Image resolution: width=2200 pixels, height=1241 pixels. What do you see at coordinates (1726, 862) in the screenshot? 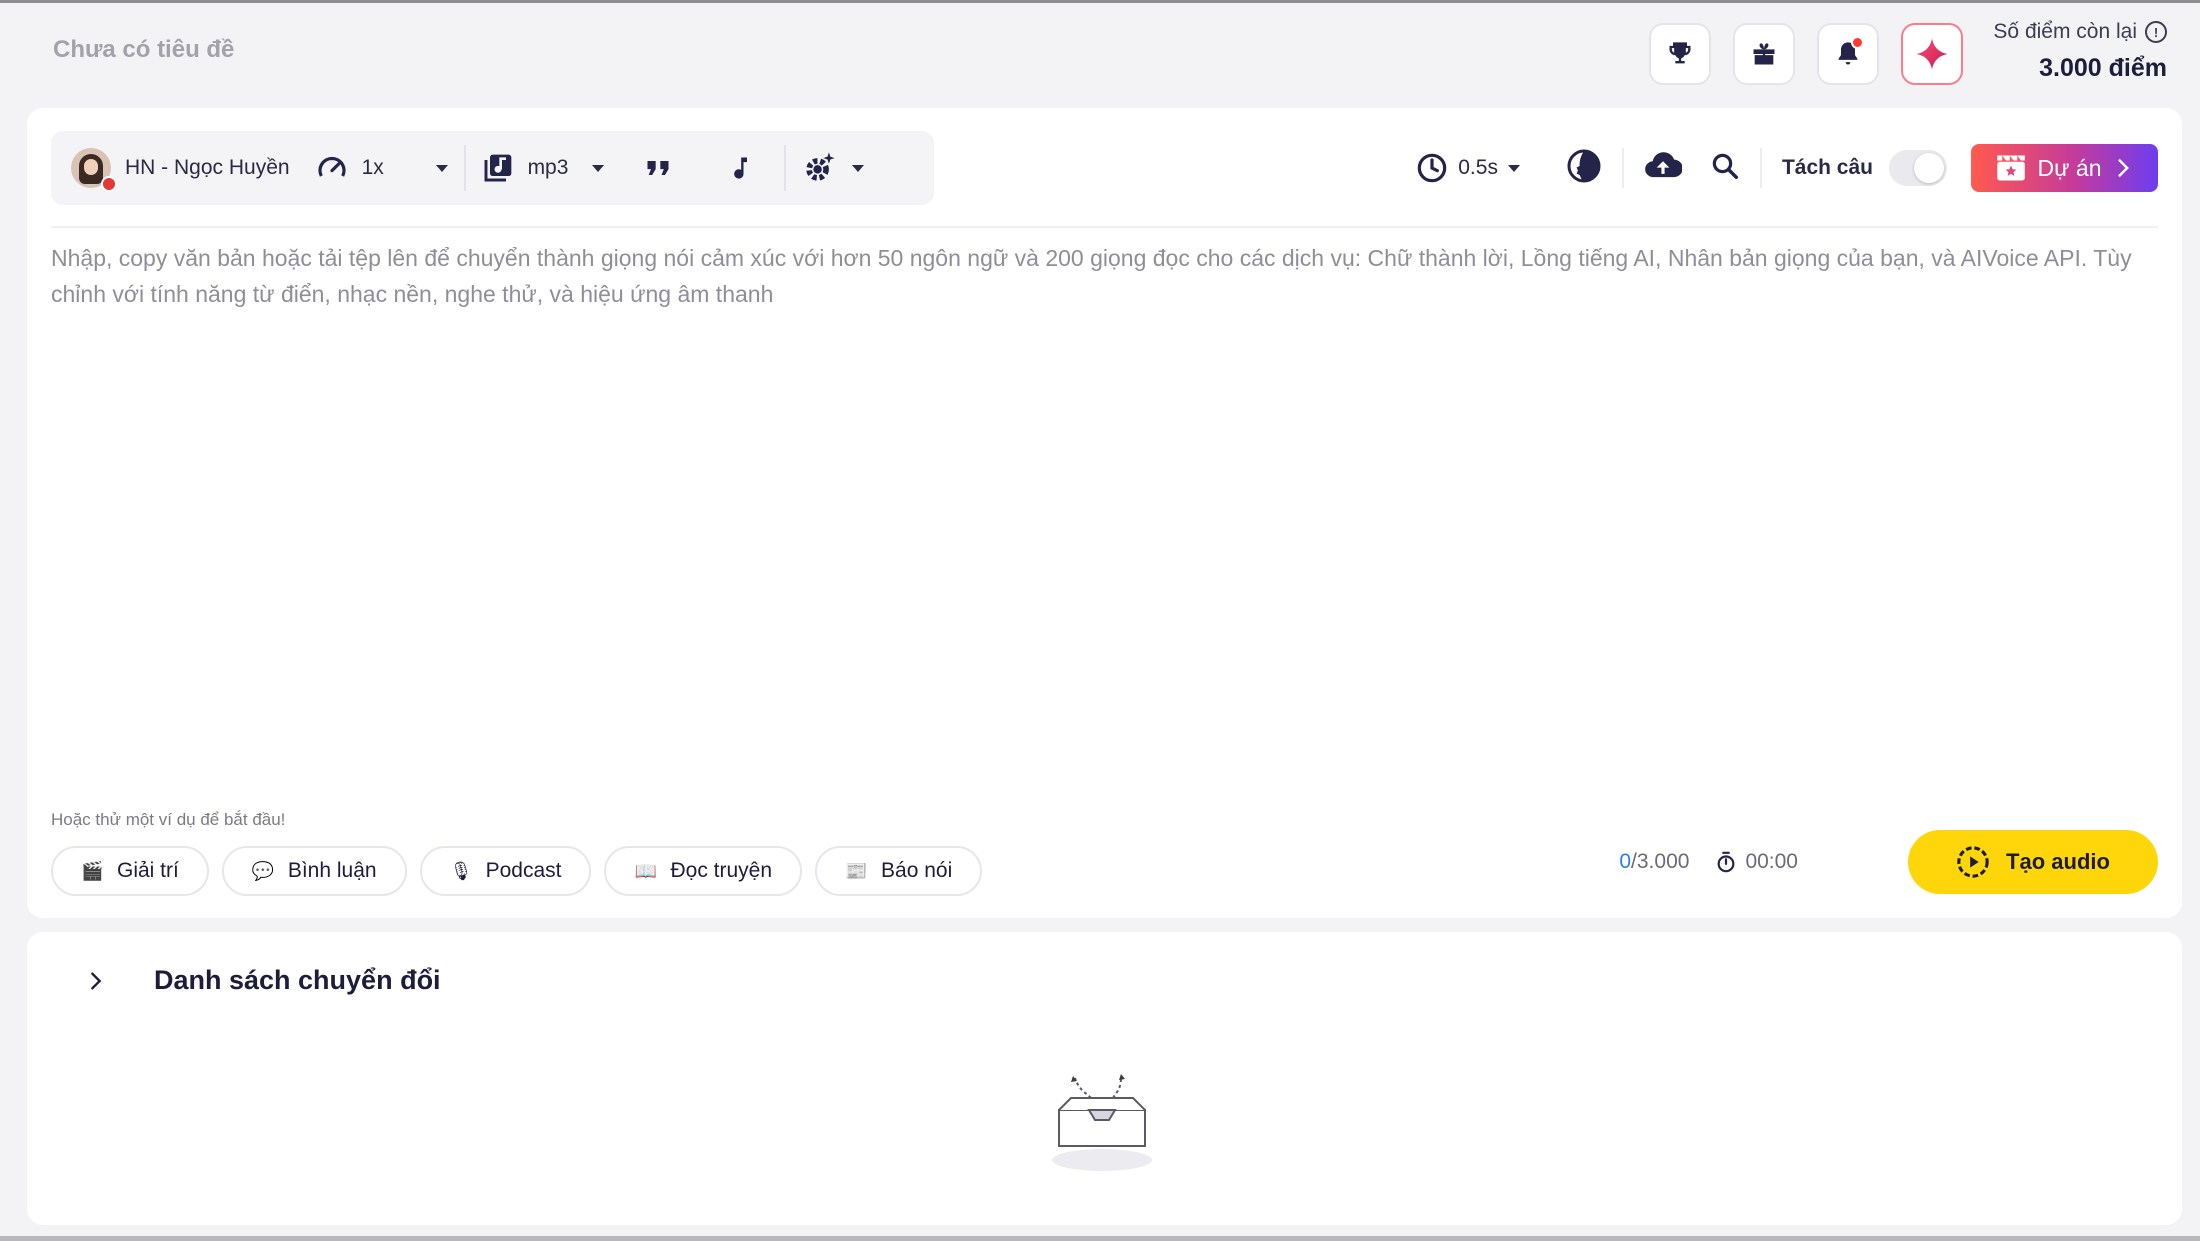
I see `stopwatch-icon` at bounding box center [1726, 862].